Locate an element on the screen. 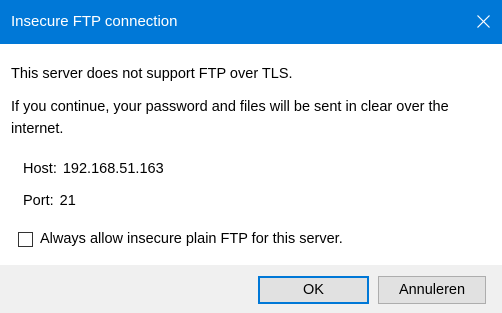  close-icon is located at coordinates (483, 21).